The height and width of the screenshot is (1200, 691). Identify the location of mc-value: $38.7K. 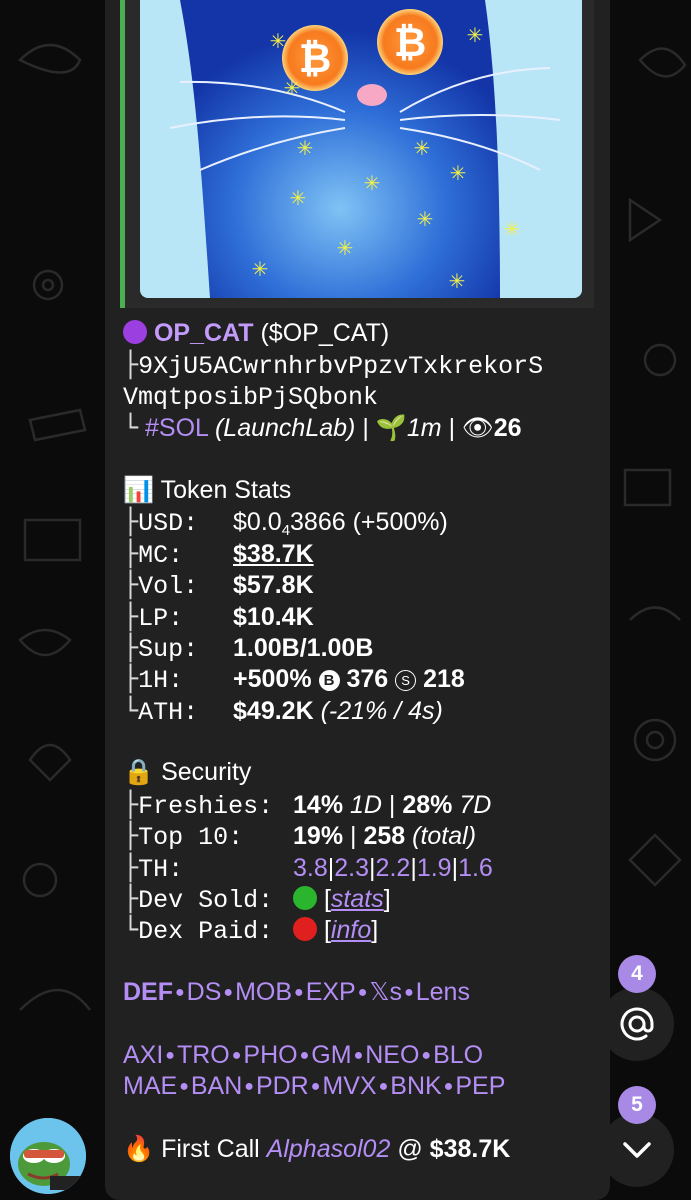
(273, 554).